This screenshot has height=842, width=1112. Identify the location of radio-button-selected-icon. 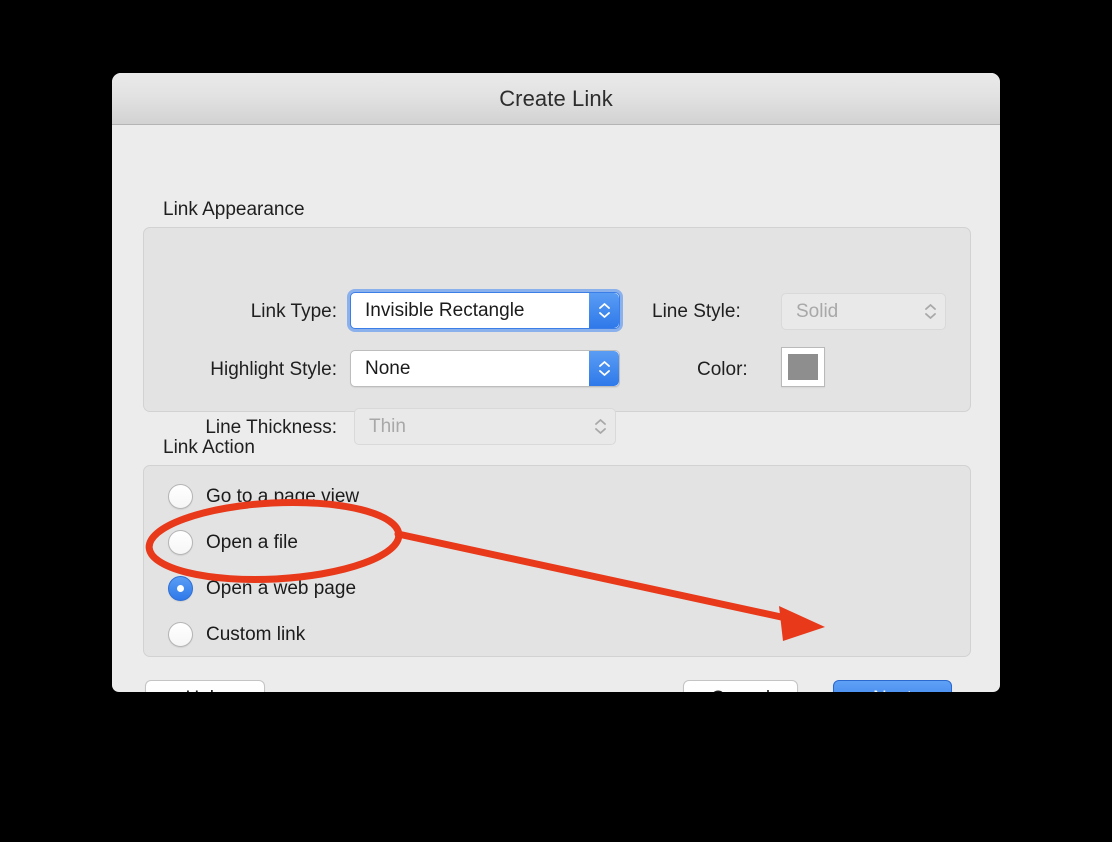
(180, 588).